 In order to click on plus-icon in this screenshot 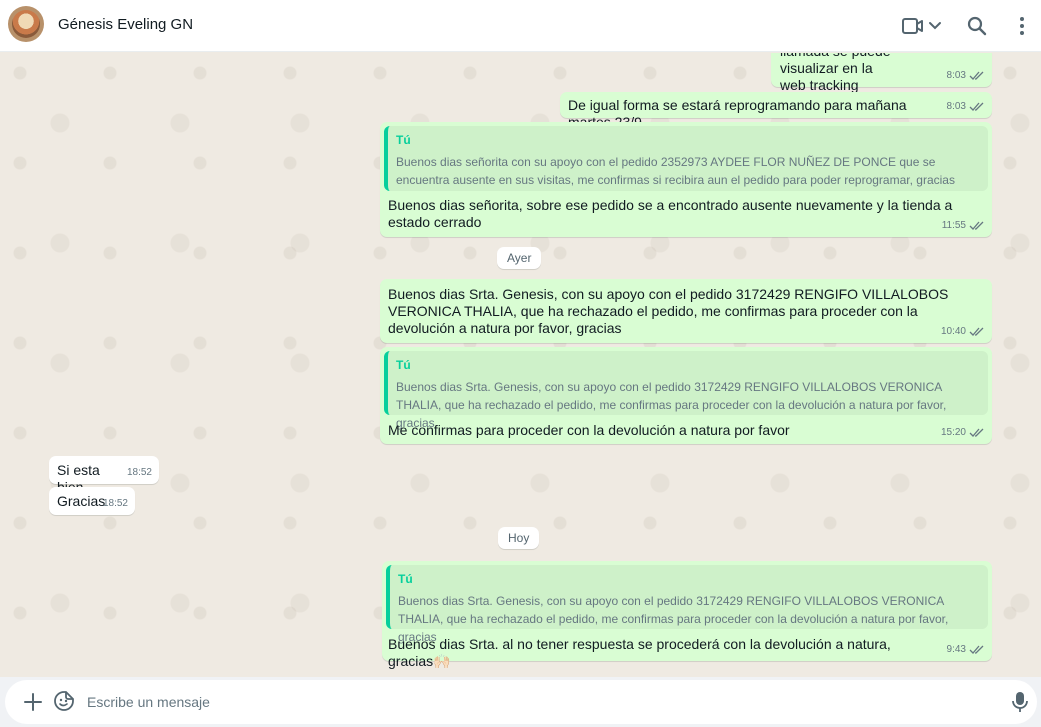, I will do `click(33, 702)`.